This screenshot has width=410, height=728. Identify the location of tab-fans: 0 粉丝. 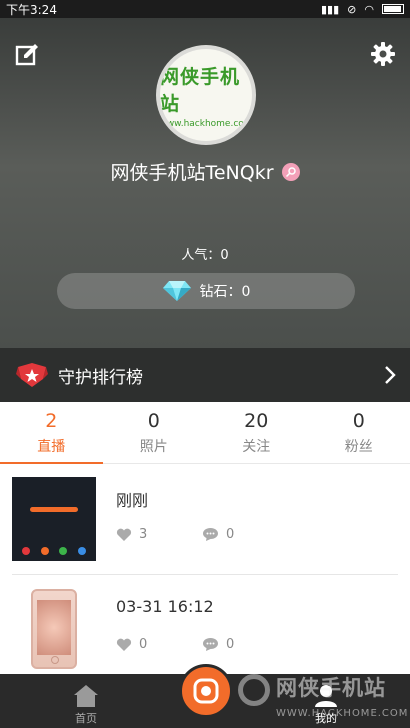
(359, 432).